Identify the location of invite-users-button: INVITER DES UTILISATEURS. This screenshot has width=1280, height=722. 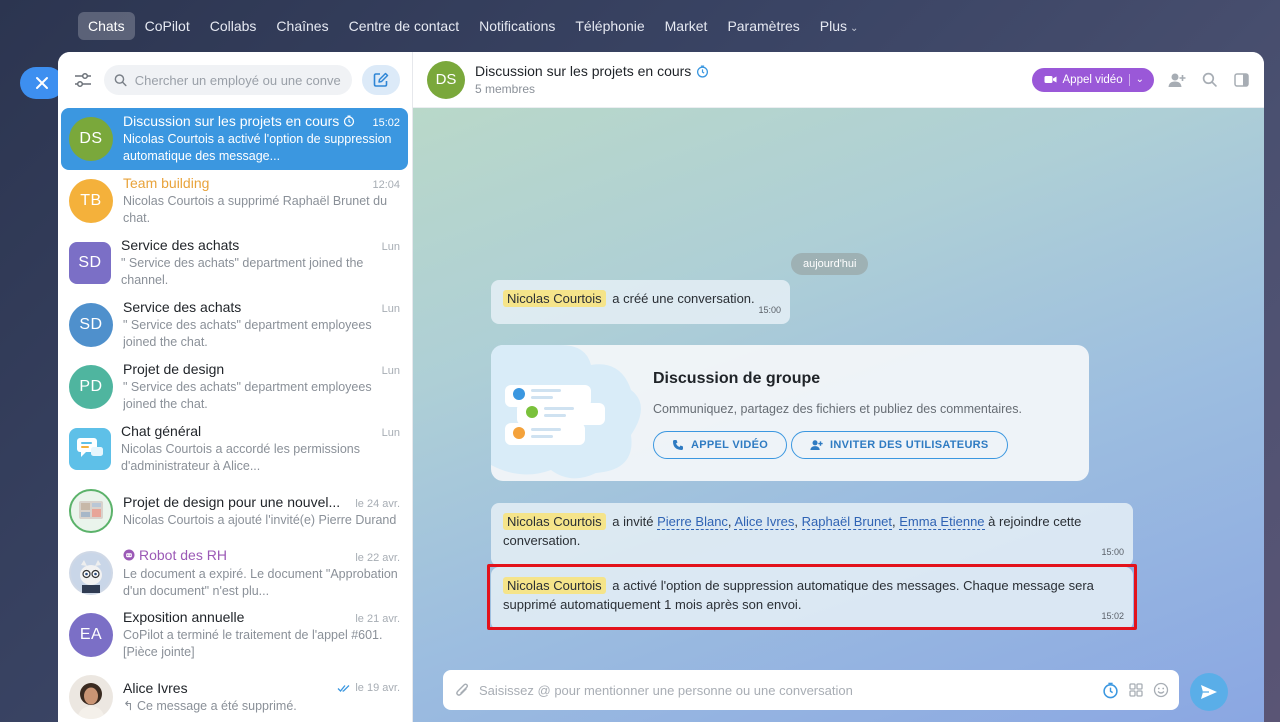
(899, 445).